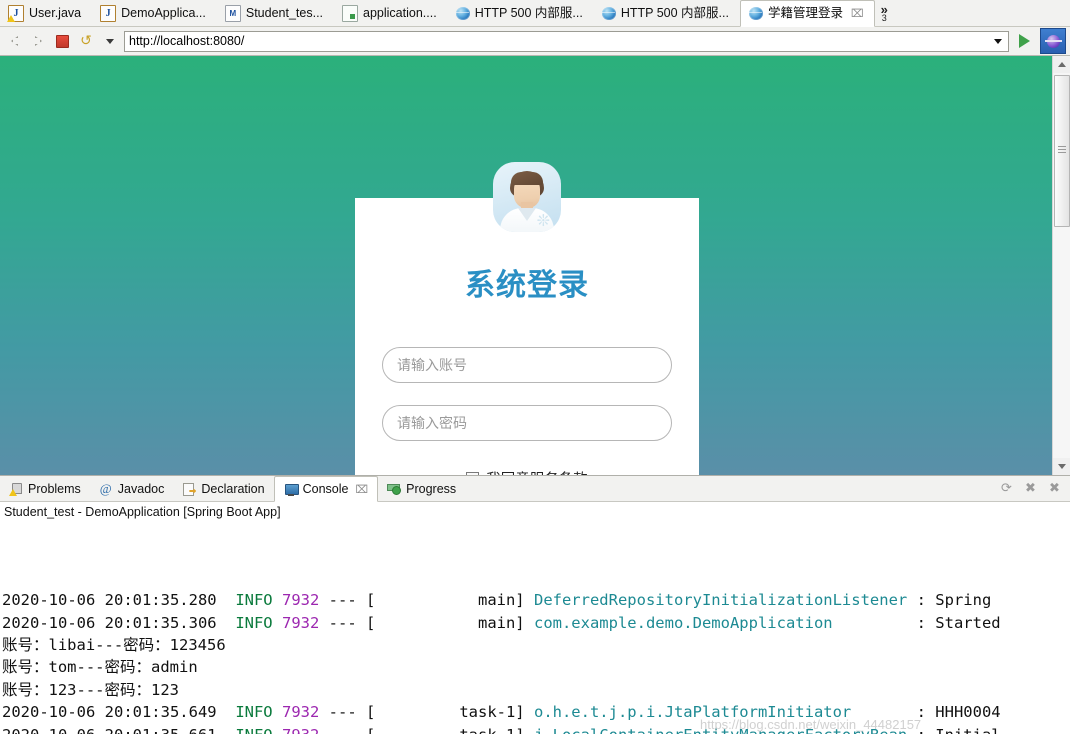 The image size is (1070, 734). What do you see at coordinates (55, 12) in the screenshot?
I see `editor-tab-label: User.java` at bounding box center [55, 12].